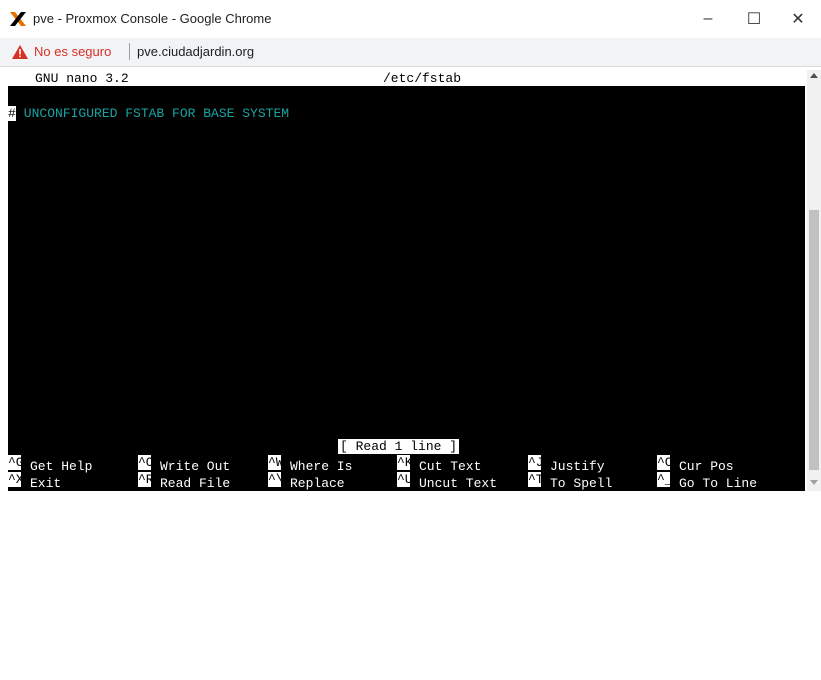 The image size is (821, 680). Describe the element at coordinates (534, 462) in the screenshot. I see `shortcut-key: ^J` at that location.